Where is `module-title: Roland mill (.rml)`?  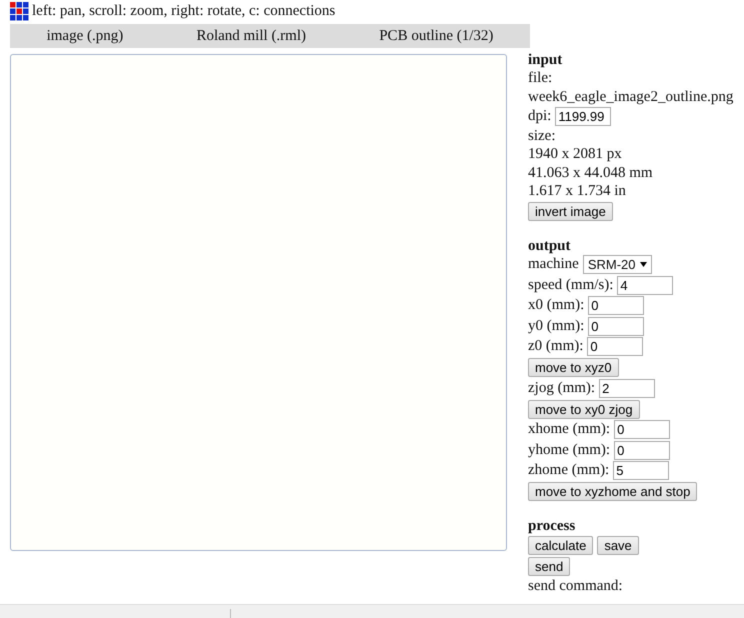 module-title: Roland mill (.rml) is located at coordinates (251, 36).